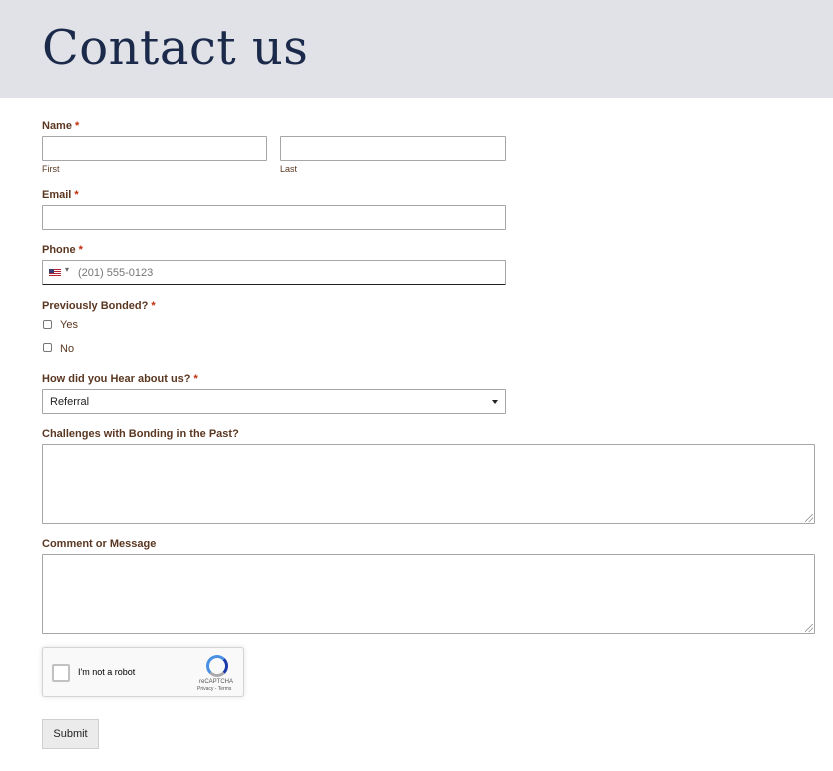 This screenshot has height=771, width=833. I want to click on bonded-yes-label: Yes, so click(69, 325).